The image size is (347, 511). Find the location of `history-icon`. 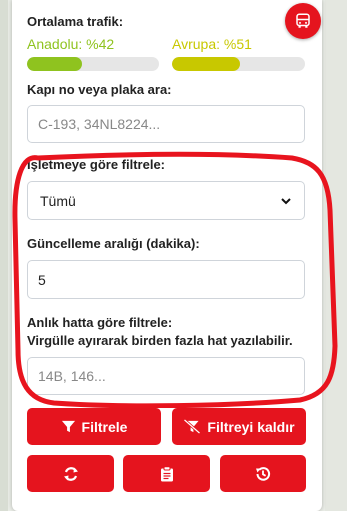

history-icon is located at coordinates (263, 473).